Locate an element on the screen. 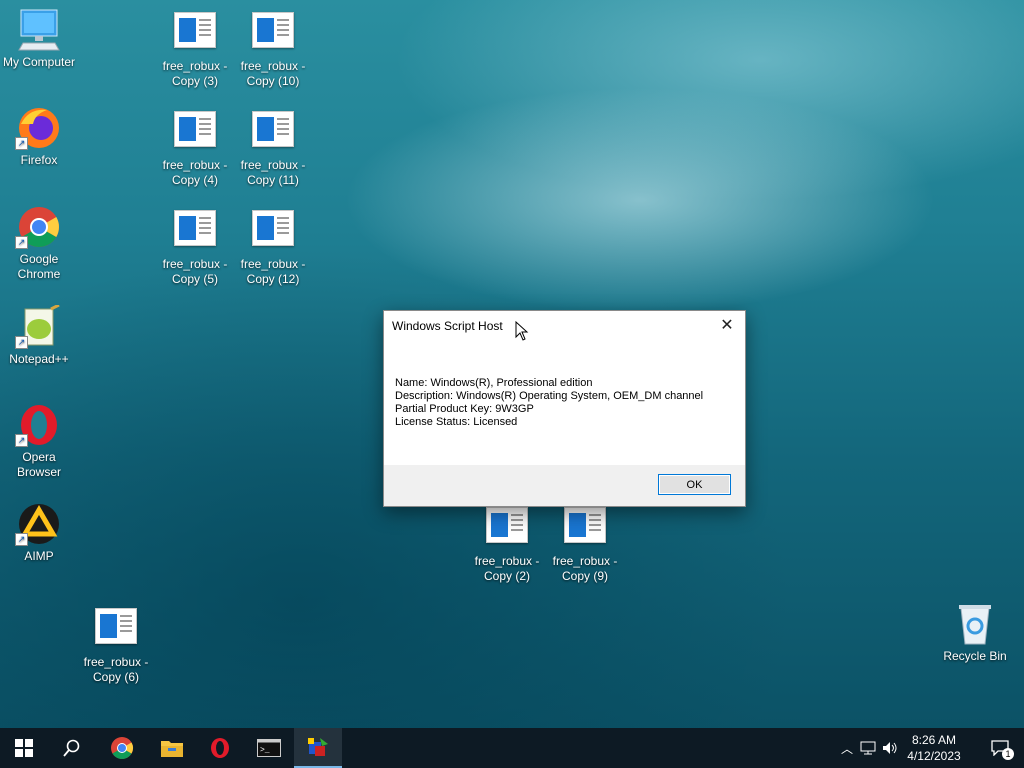  file-icon-item: free_robux - Copy (2) is located at coordinates (507, 543).